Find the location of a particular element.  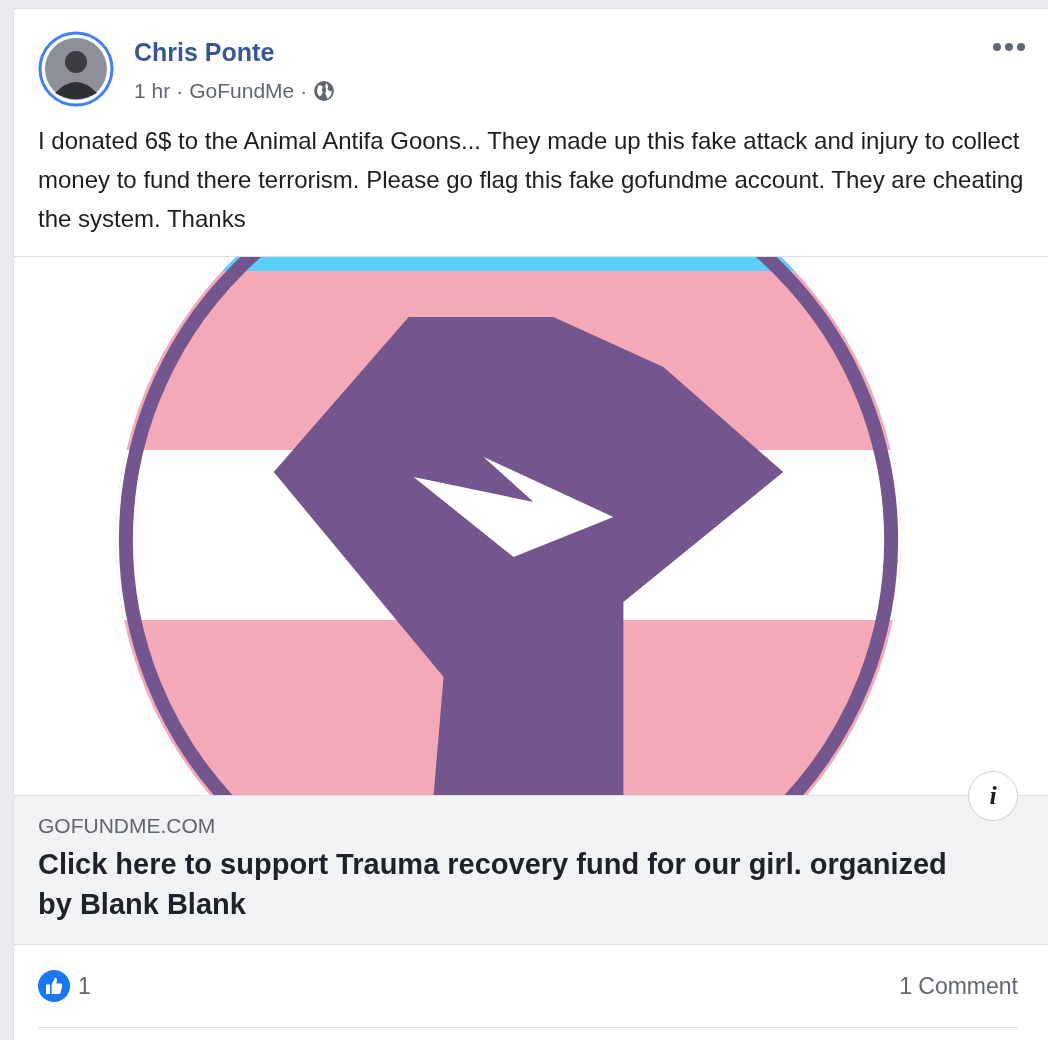

comment-count: 1 Comment is located at coordinates (958, 986).